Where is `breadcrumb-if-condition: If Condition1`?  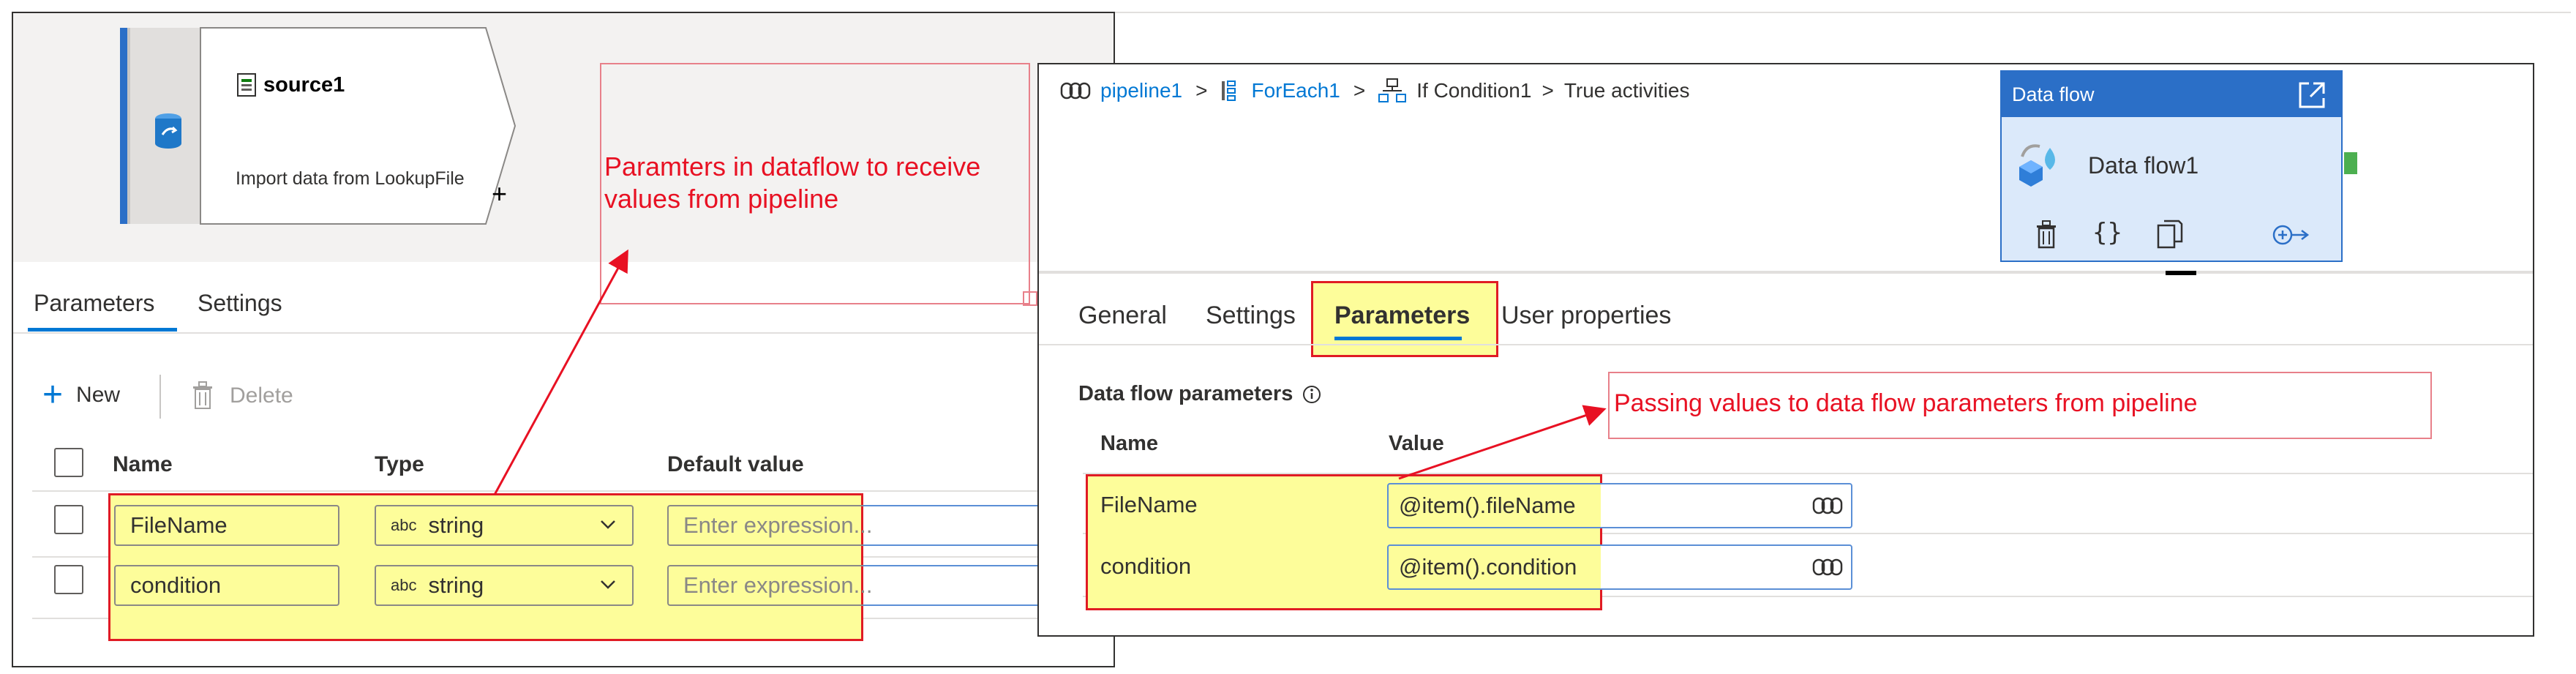
breadcrumb-if-condition: If Condition1 is located at coordinates (1473, 90).